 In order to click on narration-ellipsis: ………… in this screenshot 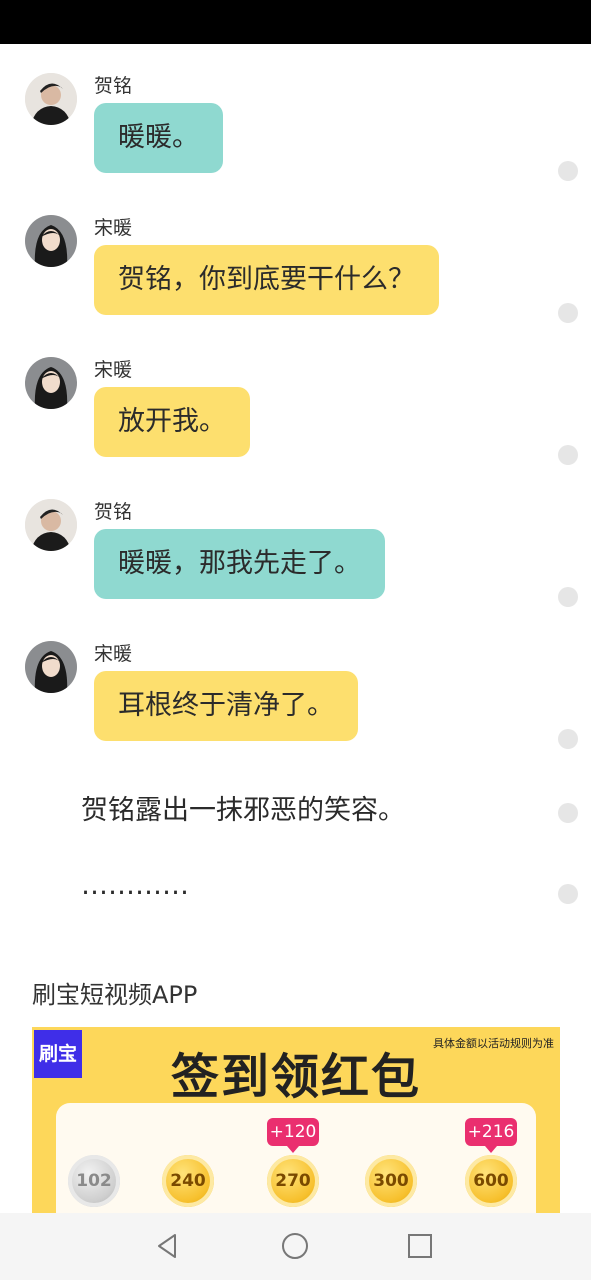, I will do `click(135, 885)`.